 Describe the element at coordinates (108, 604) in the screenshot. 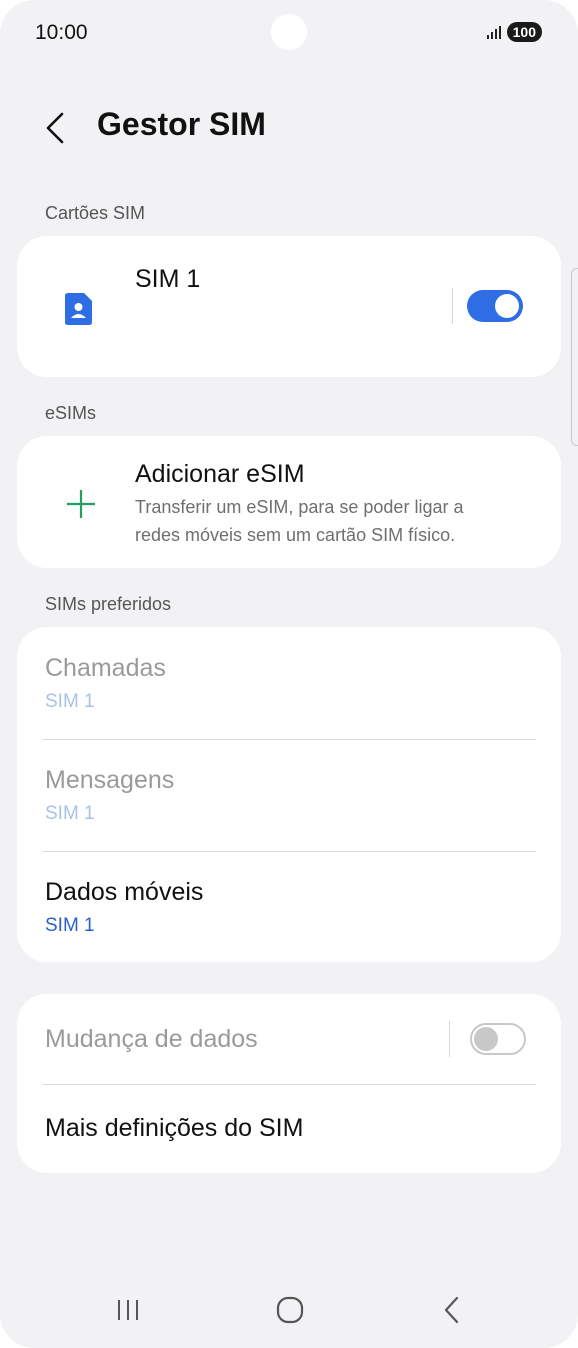

I see `section-label-preferred: SIMs preferidos` at that location.